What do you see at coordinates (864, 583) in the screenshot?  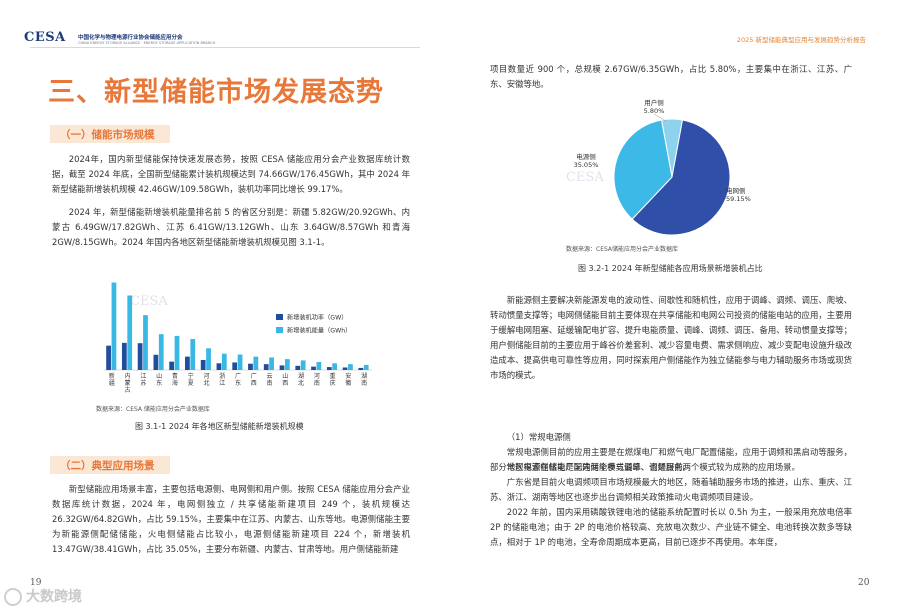 I see `page-number-right: 20` at bounding box center [864, 583].